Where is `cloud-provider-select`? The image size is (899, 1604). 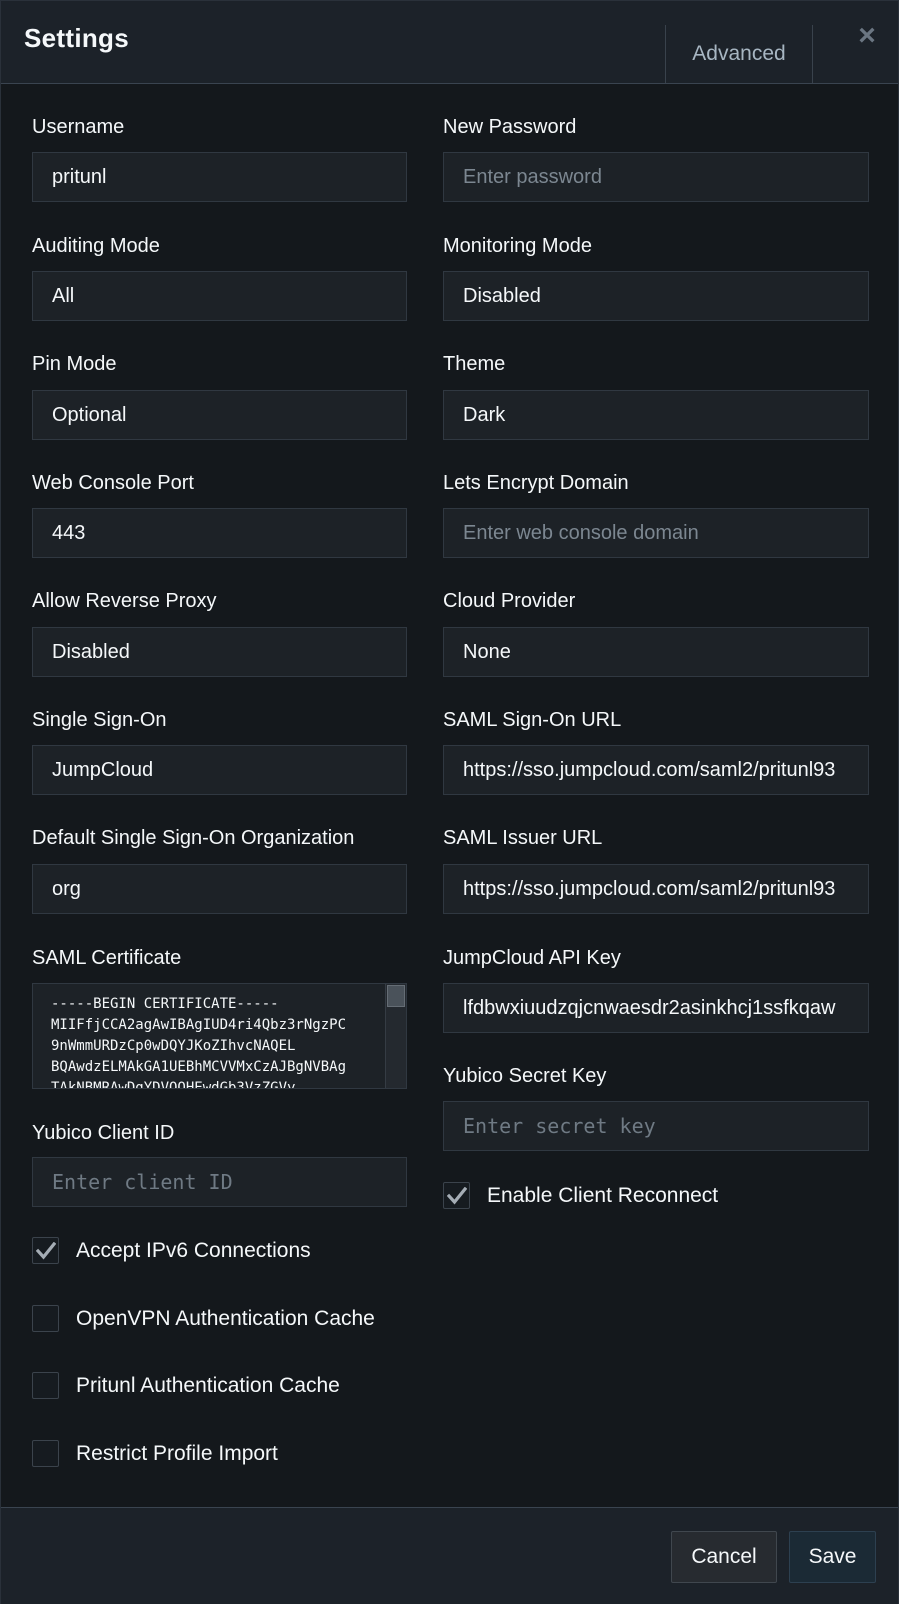 cloud-provider-select is located at coordinates (656, 652).